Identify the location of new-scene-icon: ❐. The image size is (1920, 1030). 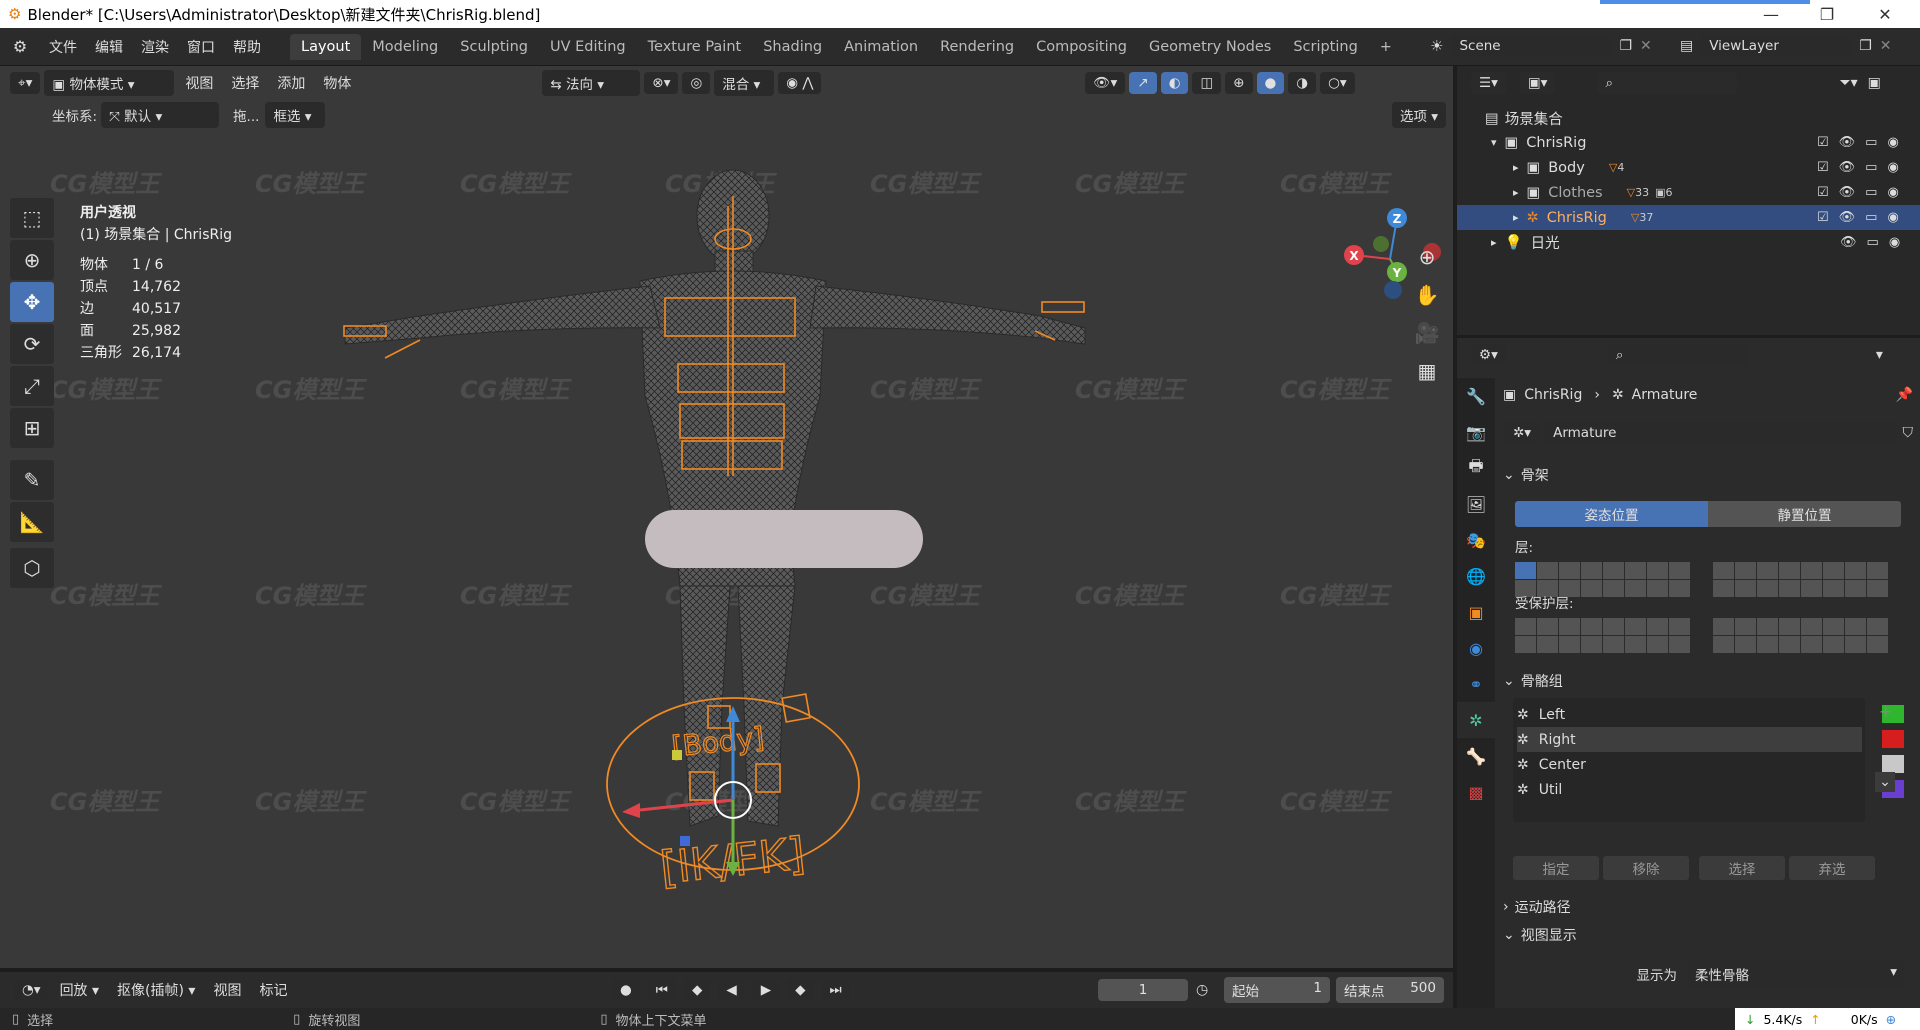
(1625, 46).